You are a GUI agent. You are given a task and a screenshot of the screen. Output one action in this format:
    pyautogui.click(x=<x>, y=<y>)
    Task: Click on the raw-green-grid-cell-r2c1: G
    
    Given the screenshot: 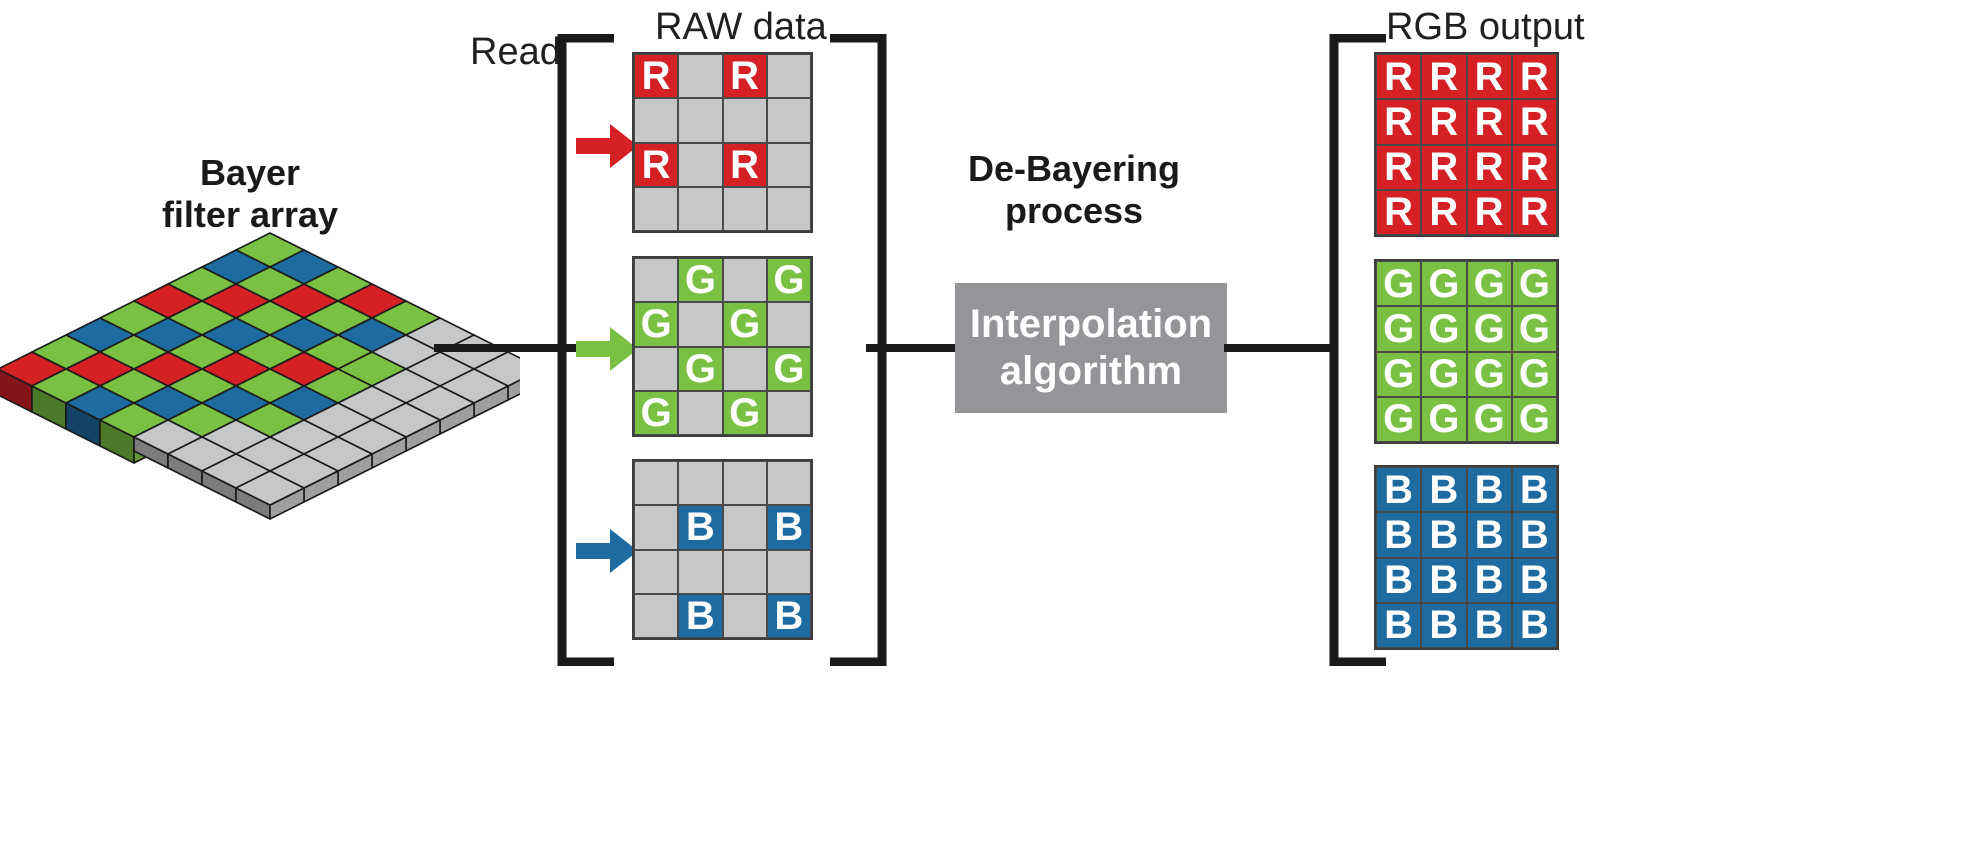 What is the action you would take?
    pyautogui.click(x=700, y=368)
    